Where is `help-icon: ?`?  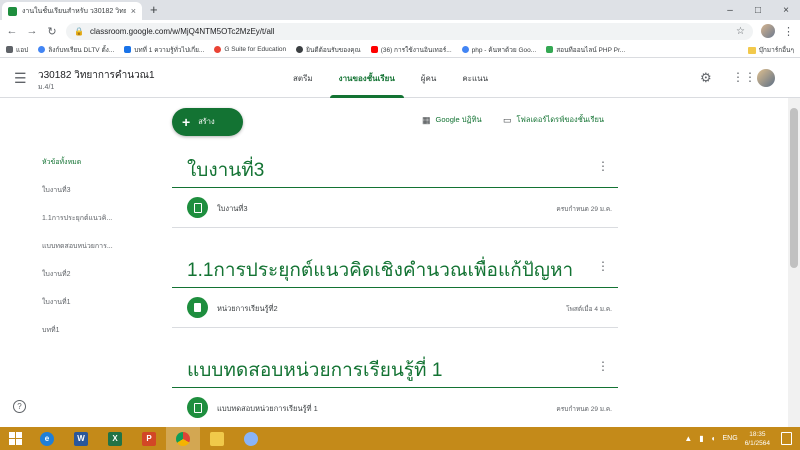 help-icon: ? is located at coordinates (19, 406).